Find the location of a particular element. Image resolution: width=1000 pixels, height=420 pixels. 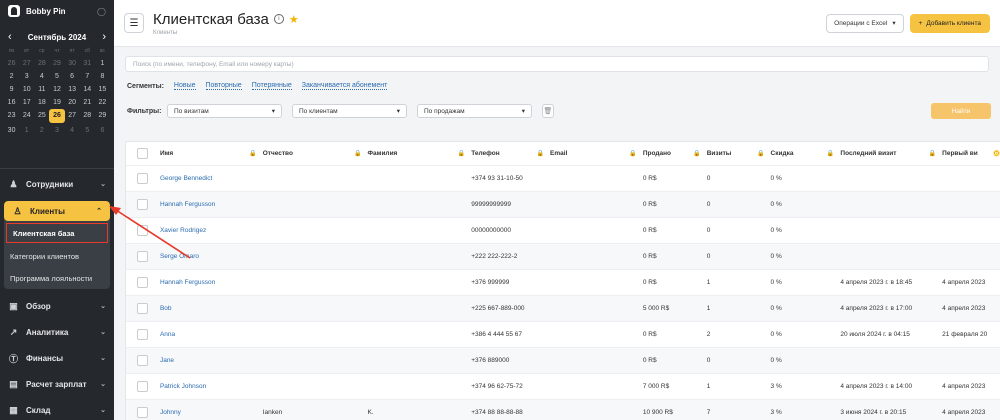

calendar-day: 15 is located at coordinates (102, 90).